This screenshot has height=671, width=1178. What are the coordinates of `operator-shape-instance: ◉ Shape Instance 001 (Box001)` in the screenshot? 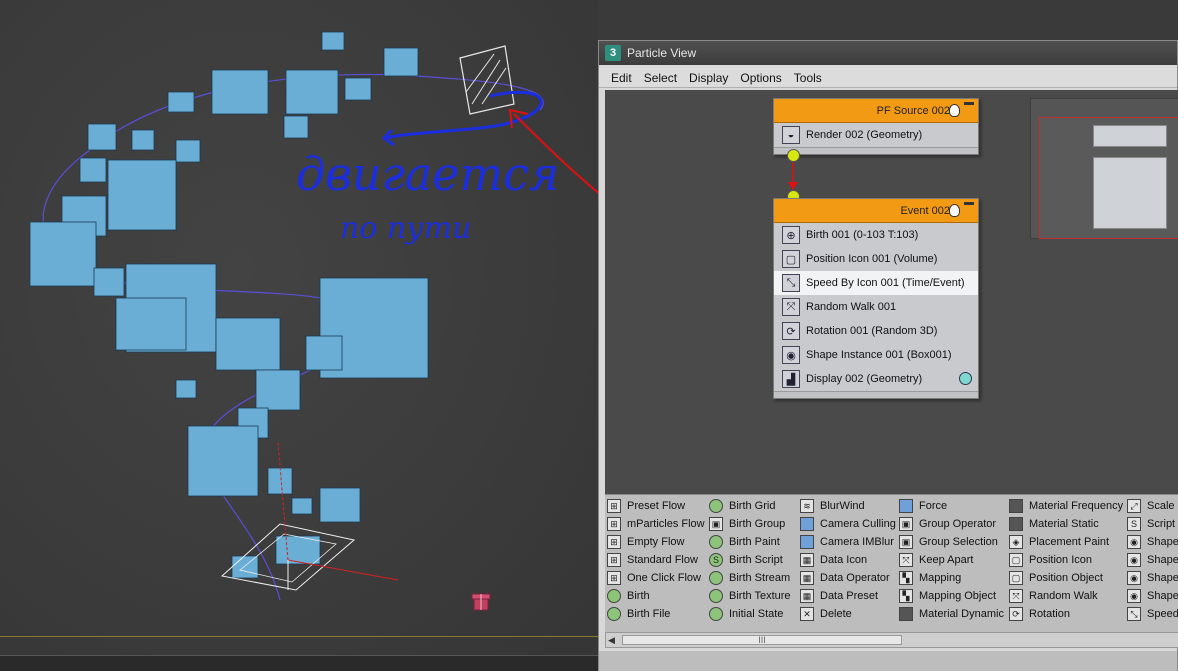 It's located at (876, 355).